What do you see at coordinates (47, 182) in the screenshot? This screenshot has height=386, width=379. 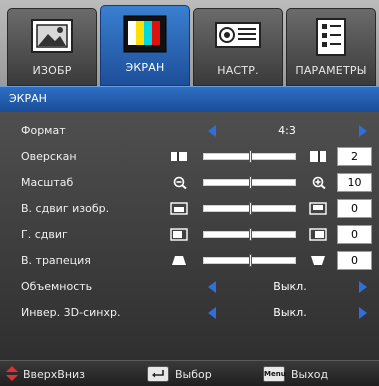 I see `menu-item-label: Масштаб` at bounding box center [47, 182].